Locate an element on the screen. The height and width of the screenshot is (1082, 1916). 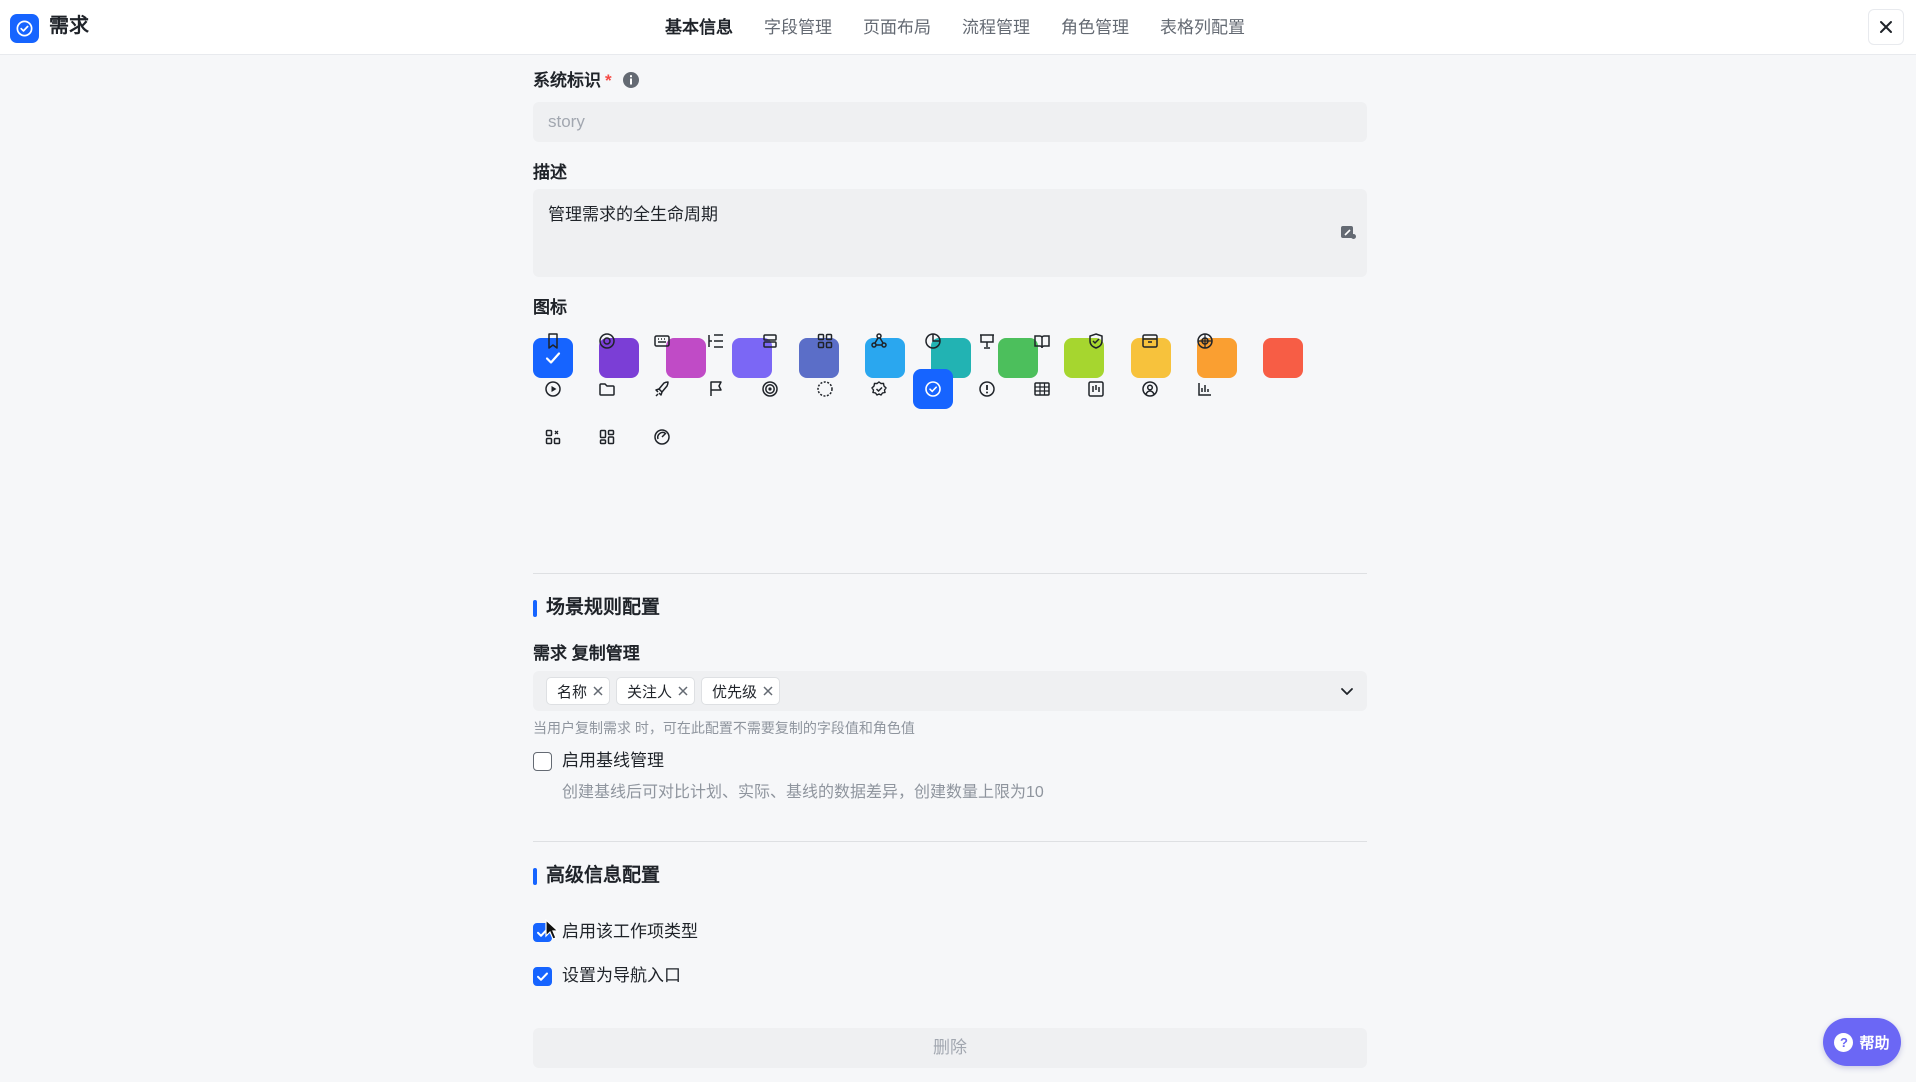
tag-label: 名称 is located at coordinates (572, 692).